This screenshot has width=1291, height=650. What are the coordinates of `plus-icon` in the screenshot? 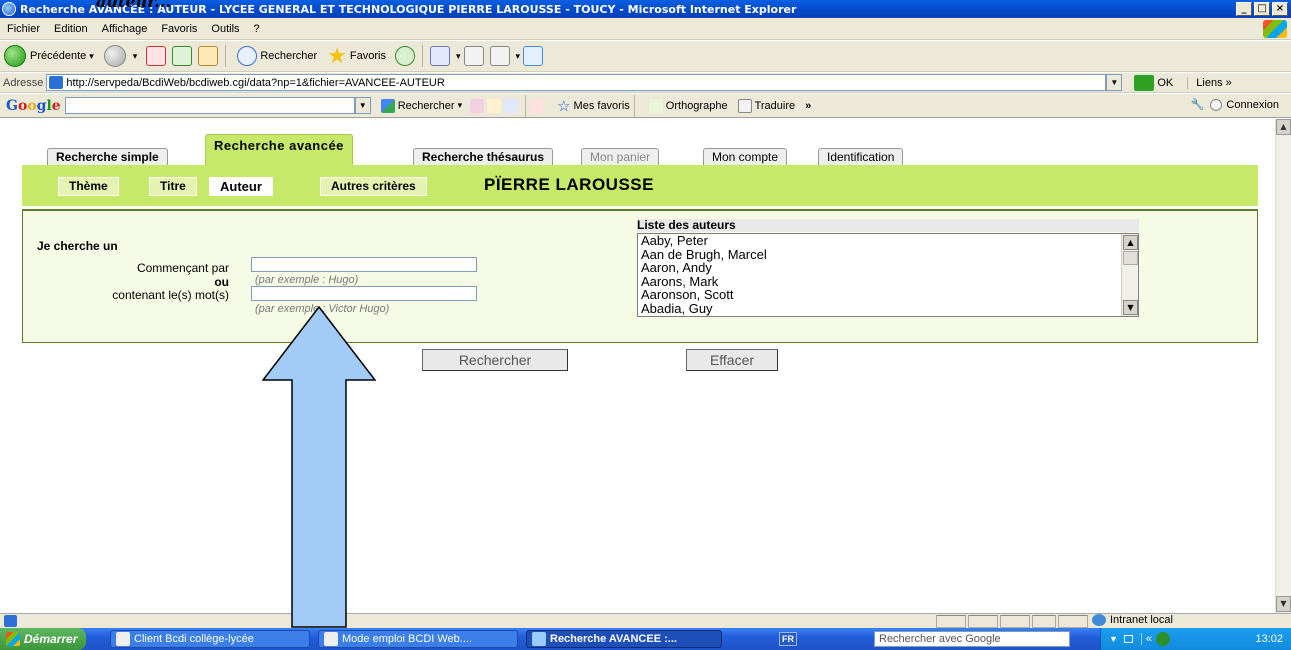 It's located at (511, 105).